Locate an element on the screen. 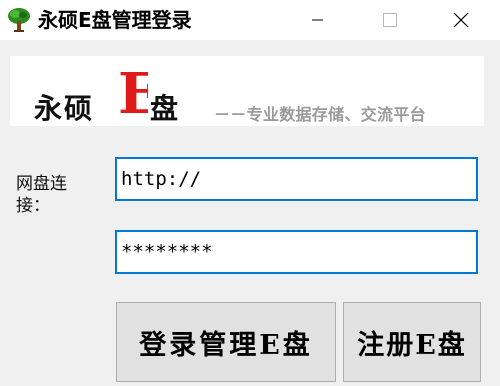 The image size is (500, 386). close-icon is located at coordinates (461, 20).